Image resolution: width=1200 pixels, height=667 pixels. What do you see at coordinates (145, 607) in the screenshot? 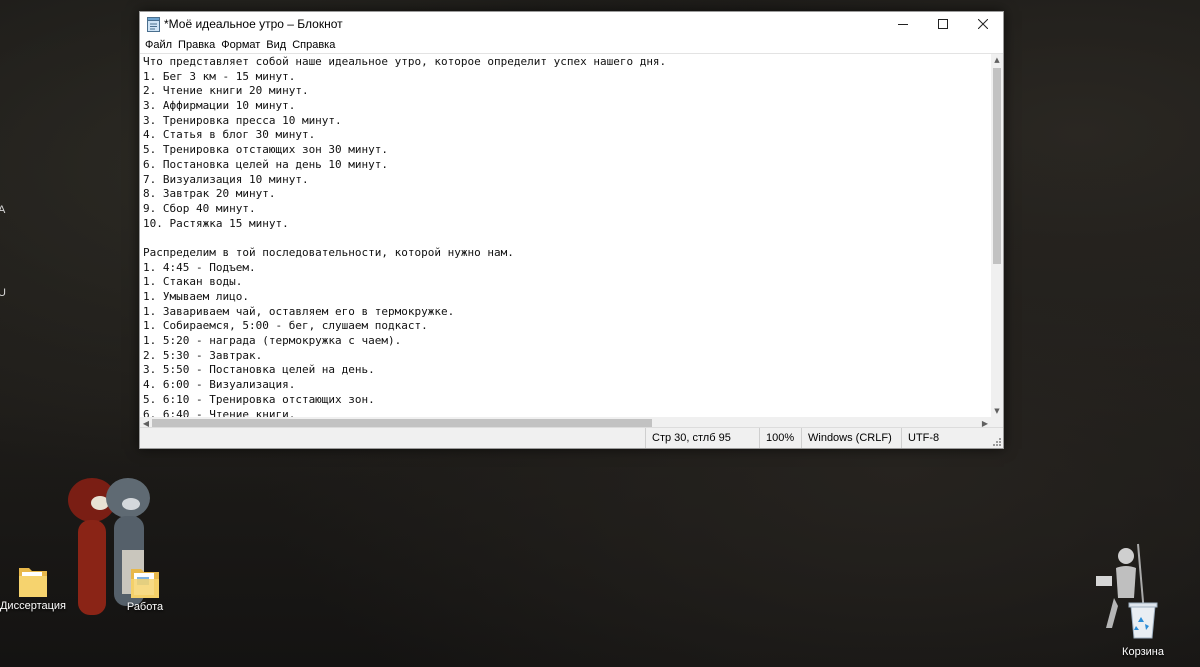
I see `desktop-icon-label: Работа` at bounding box center [145, 607].